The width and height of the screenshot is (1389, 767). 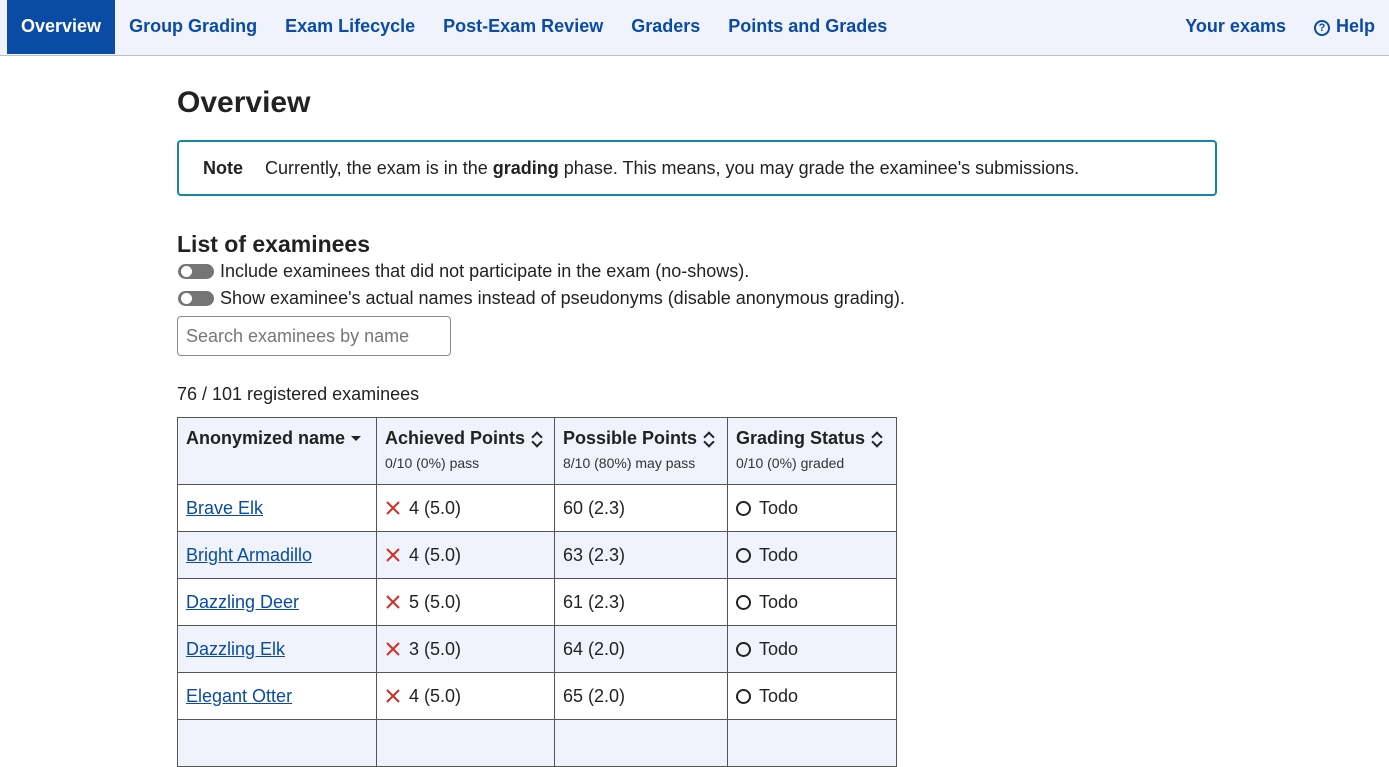 What do you see at coordinates (641, 555) in the screenshot?
I see `possible-points: 63 (2.3)` at bounding box center [641, 555].